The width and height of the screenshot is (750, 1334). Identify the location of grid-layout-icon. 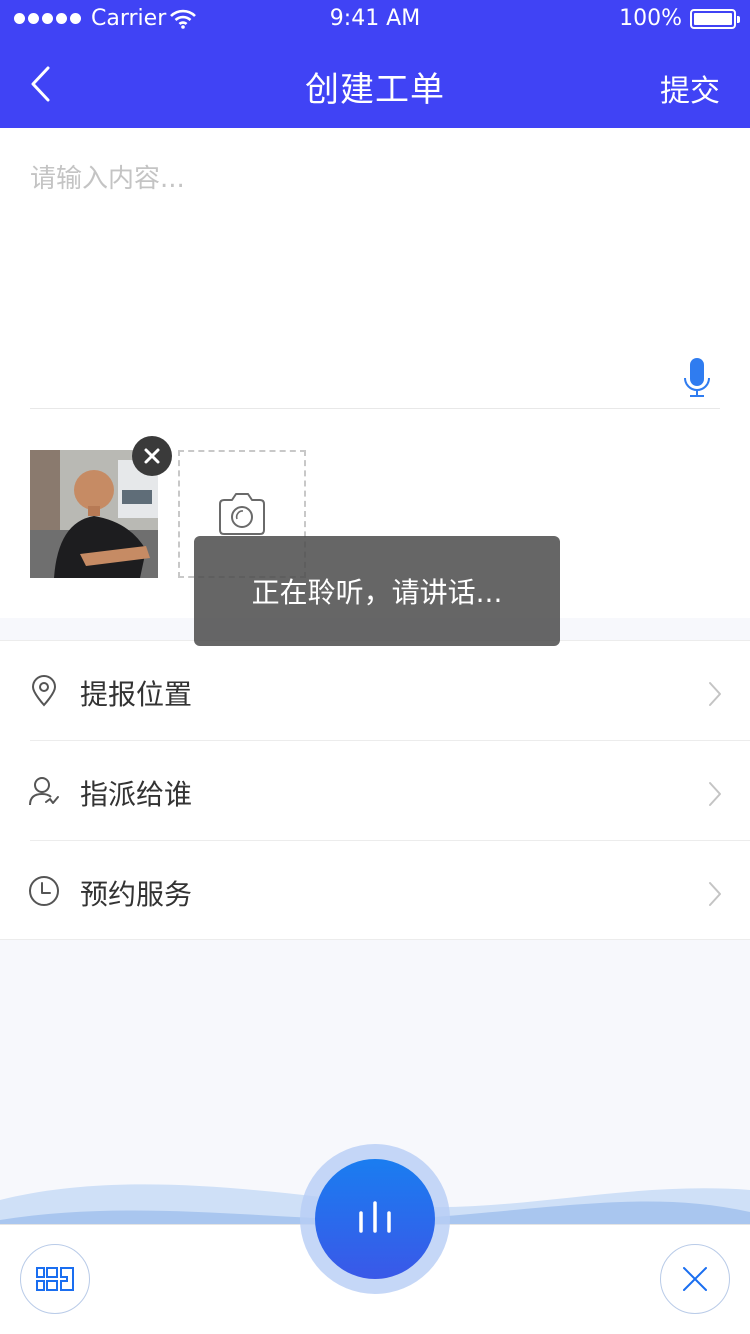
(55, 1279).